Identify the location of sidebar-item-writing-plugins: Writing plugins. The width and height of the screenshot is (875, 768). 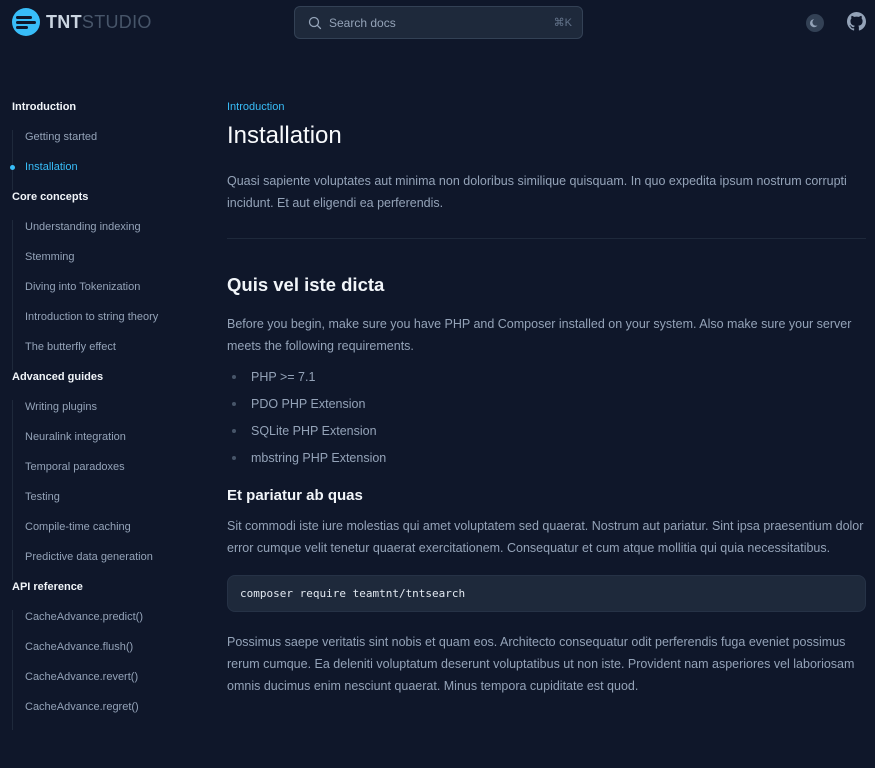
(113, 415).